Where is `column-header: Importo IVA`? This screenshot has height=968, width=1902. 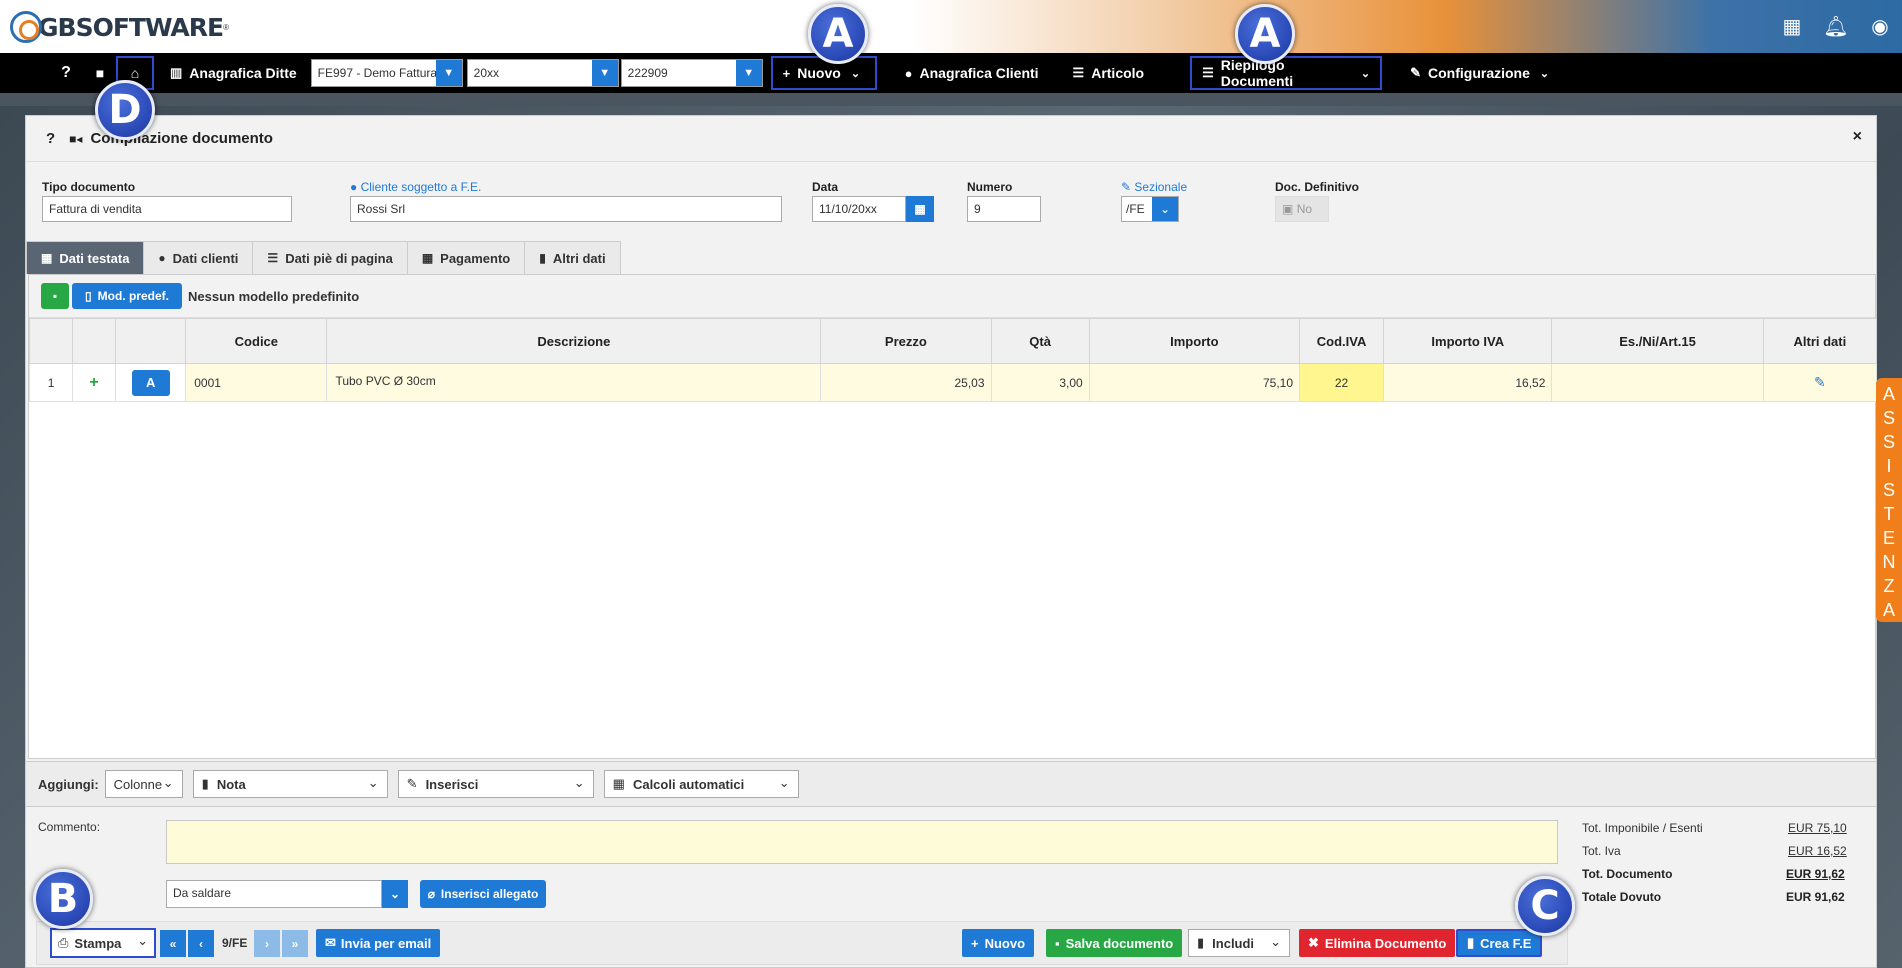 column-header: Importo IVA is located at coordinates (1468, 341).